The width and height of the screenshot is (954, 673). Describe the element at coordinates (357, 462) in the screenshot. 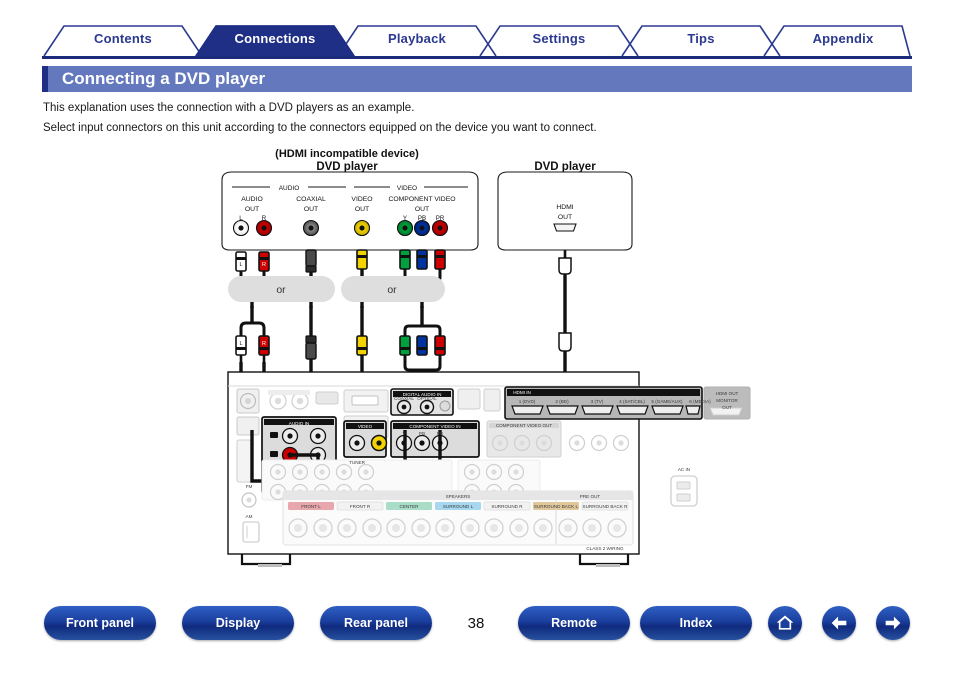

I see `receiver-tuner-label: TUNER` at that location.